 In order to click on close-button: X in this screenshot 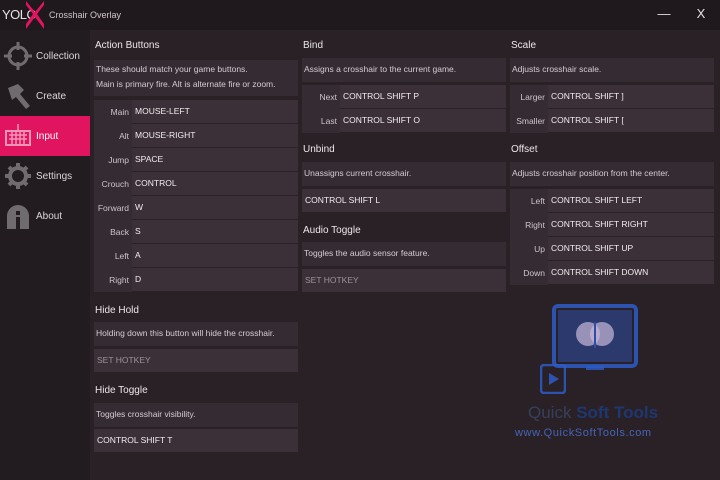, I will do `click(701, 14)`.